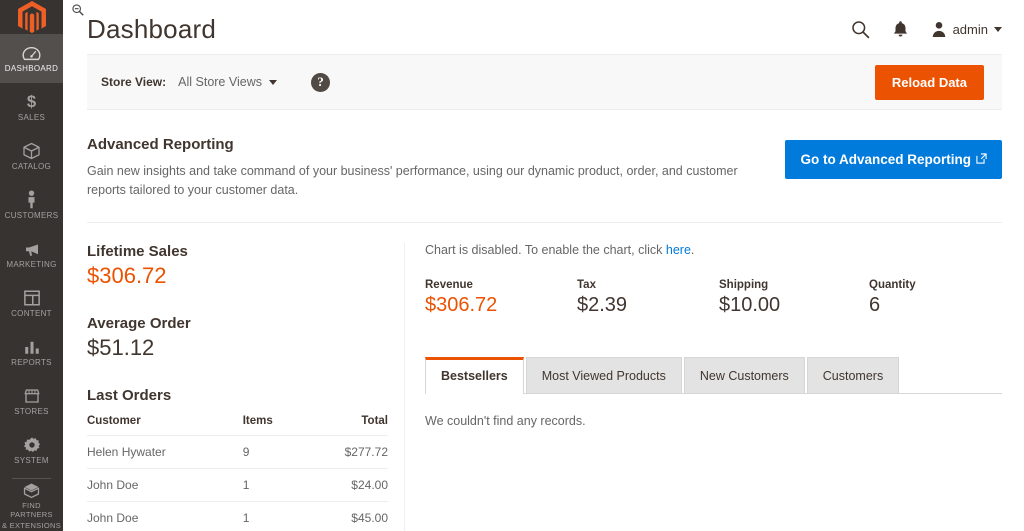  I want to click on reload-data-button: Reload Data, so click(929, 82).